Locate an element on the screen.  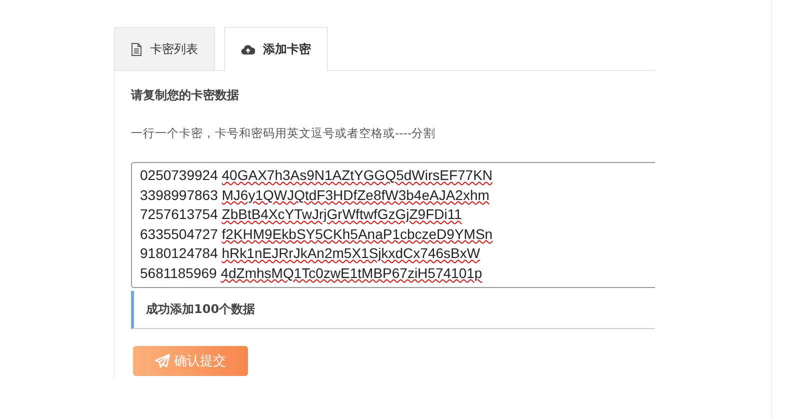
tab: 添加卡密 is located at coordinates (276, 49).